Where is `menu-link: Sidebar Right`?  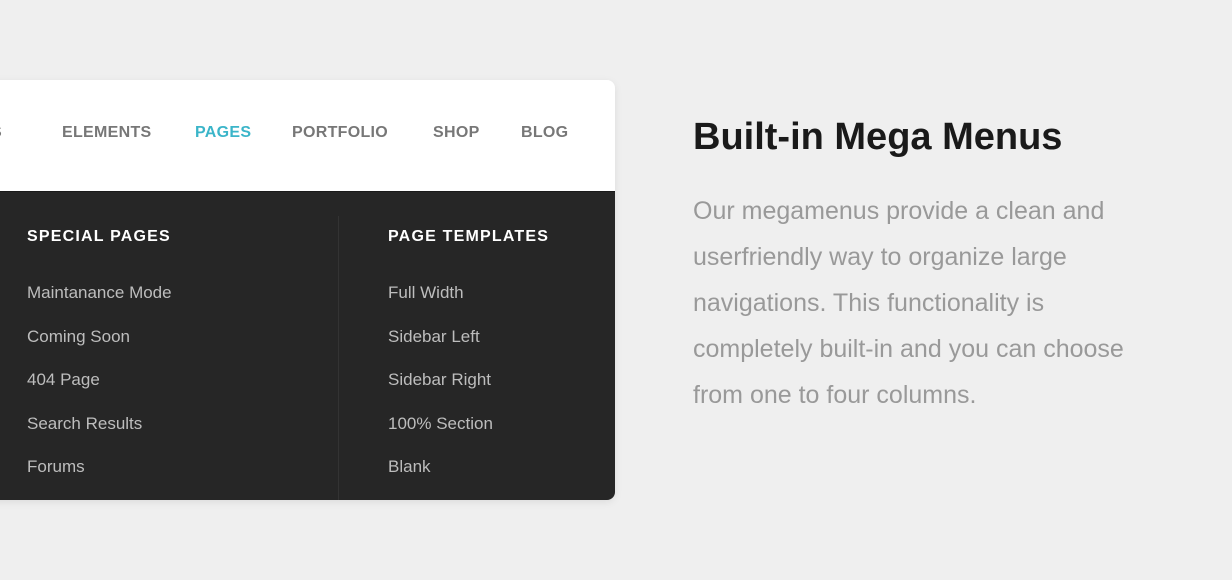 menu-link: Sidebar Right is located at coordinates (439, 380).